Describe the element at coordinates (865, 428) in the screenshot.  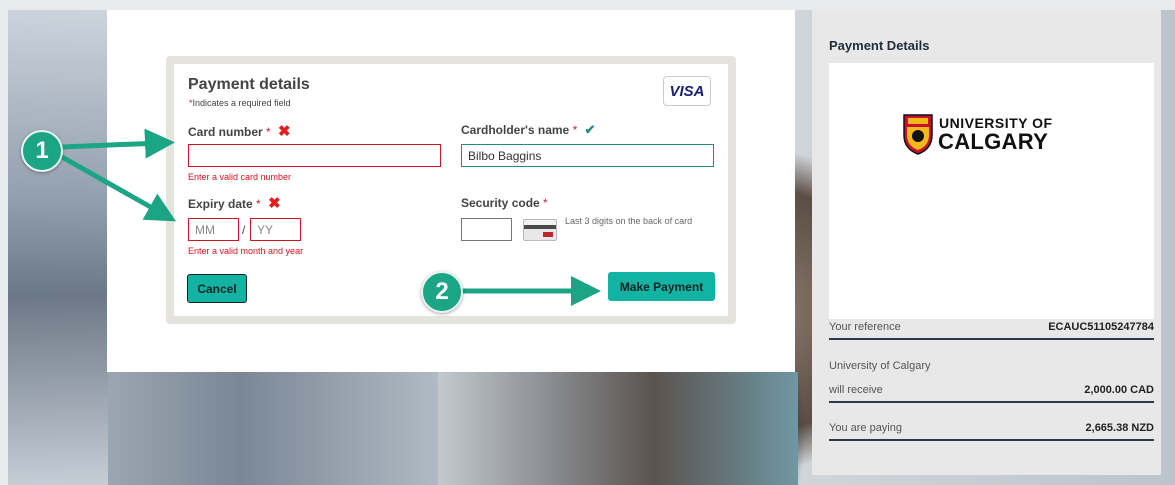
I see `paying-label: You are paying` at that location.